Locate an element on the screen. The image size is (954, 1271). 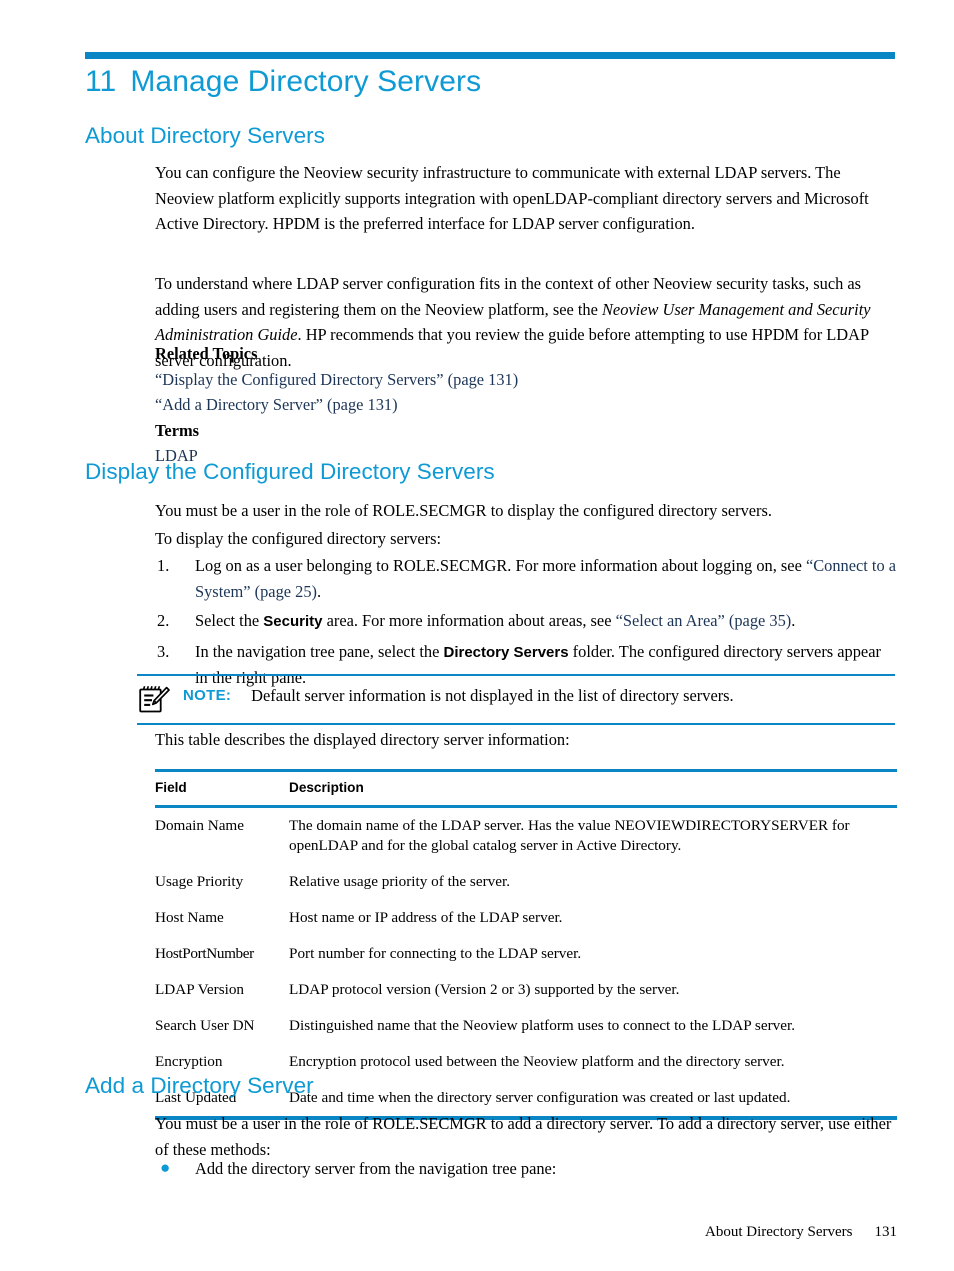
cell-field: HostPortNumber is located at coordinates (204, 953).